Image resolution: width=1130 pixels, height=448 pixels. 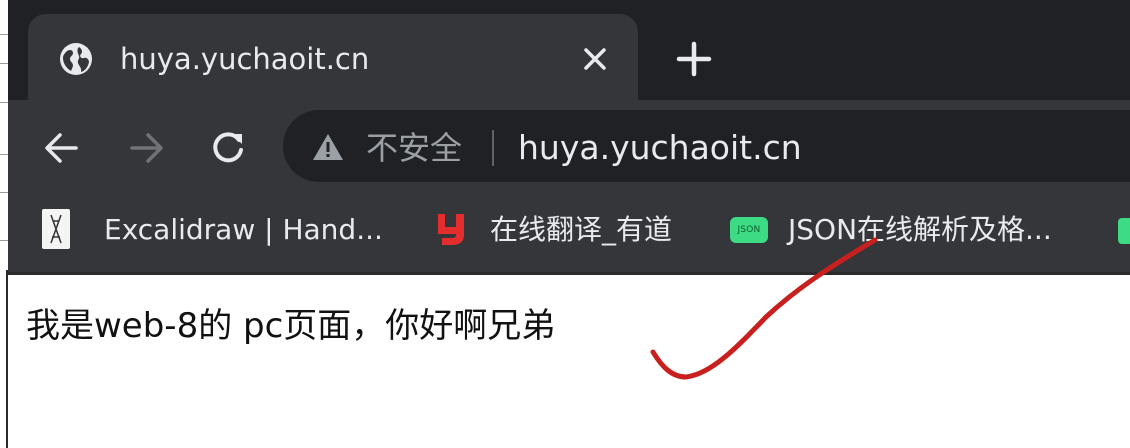 What do you see at coordinates (414, 148) in the screenshot?
I see `security-status-label: 不安全` at bounding box center [414, 148].